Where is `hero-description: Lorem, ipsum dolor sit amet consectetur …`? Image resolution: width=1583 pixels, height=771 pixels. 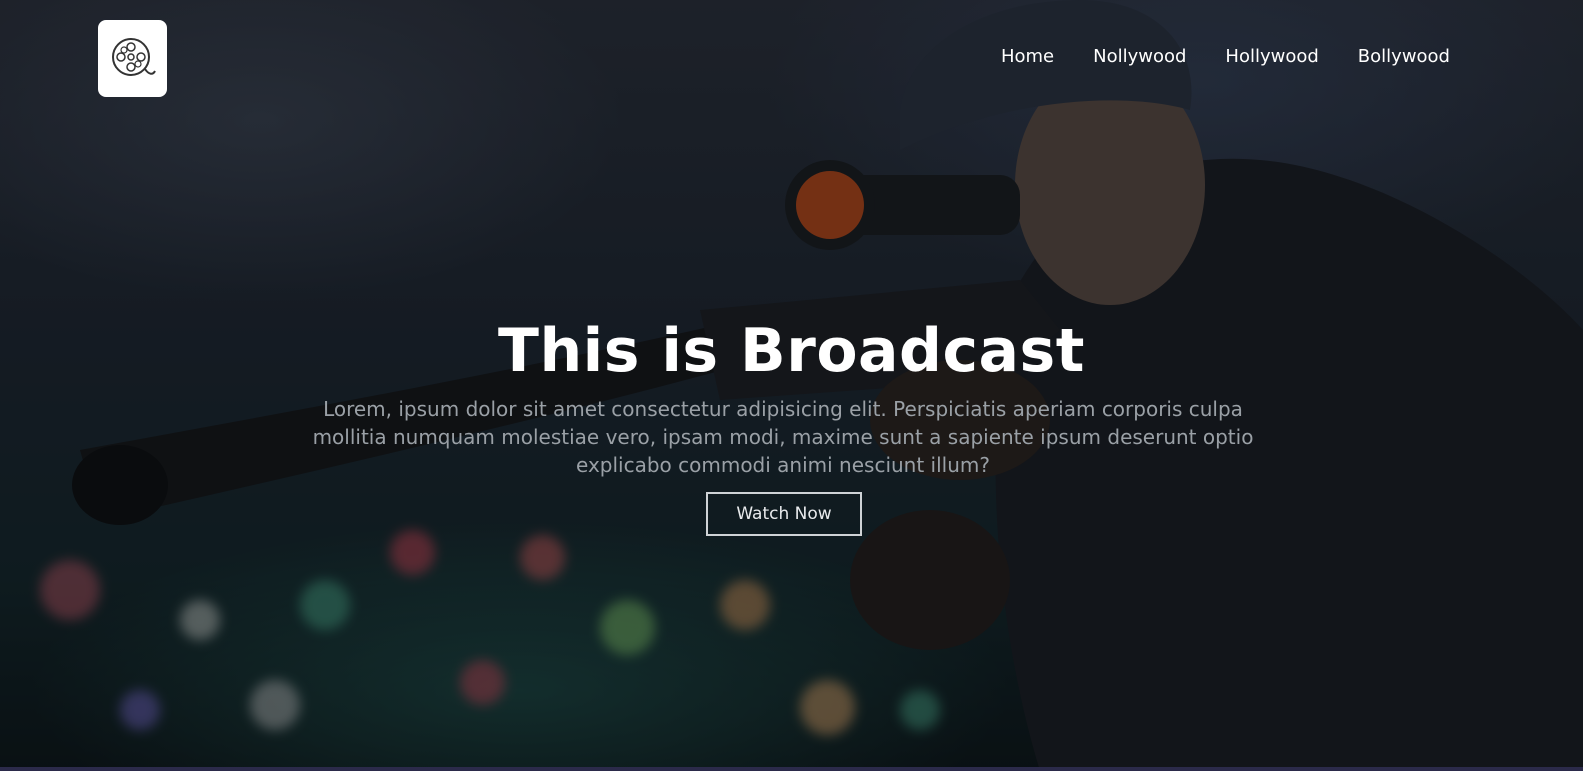
hero-description: Lorem, ipsum dolor sit amet consectetur … is located at coordinates (783, 437).